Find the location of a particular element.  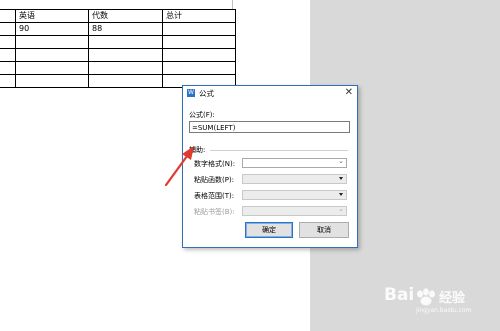

watermark: Bai 经验 jingyan.baidu.com is located at coordinates (439, 300).